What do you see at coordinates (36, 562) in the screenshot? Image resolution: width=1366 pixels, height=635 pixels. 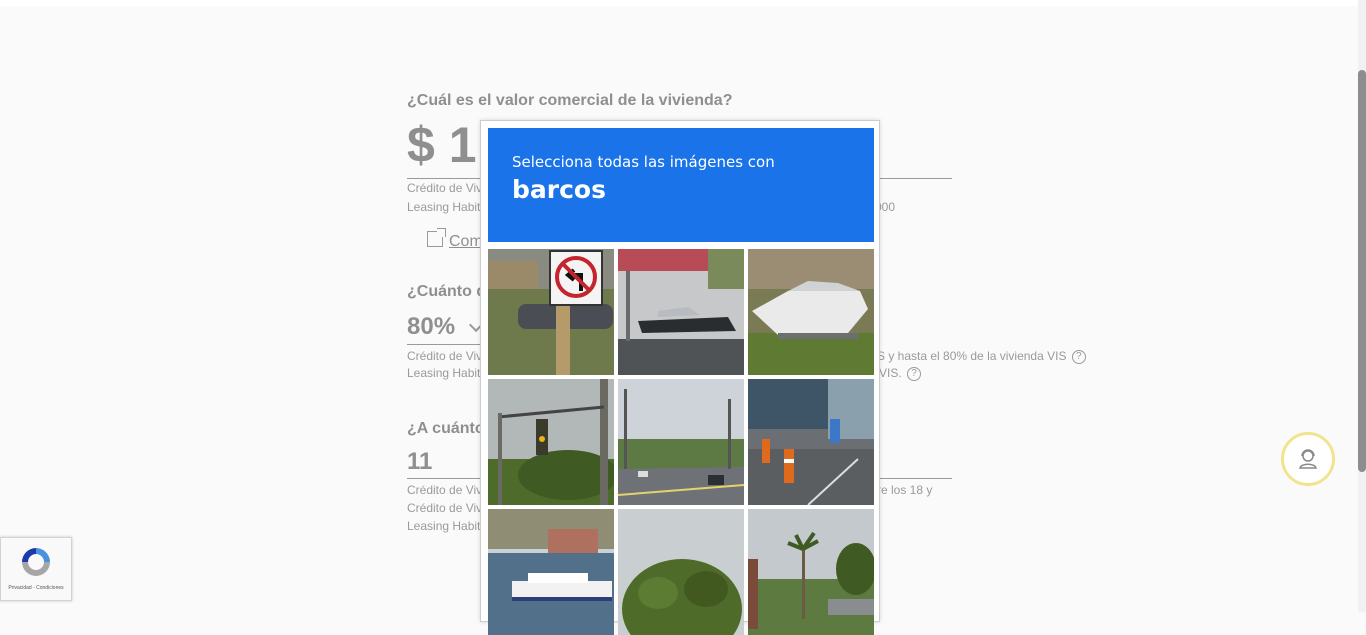 I see `recaptcha-icon` at bounding box center [36, 562].